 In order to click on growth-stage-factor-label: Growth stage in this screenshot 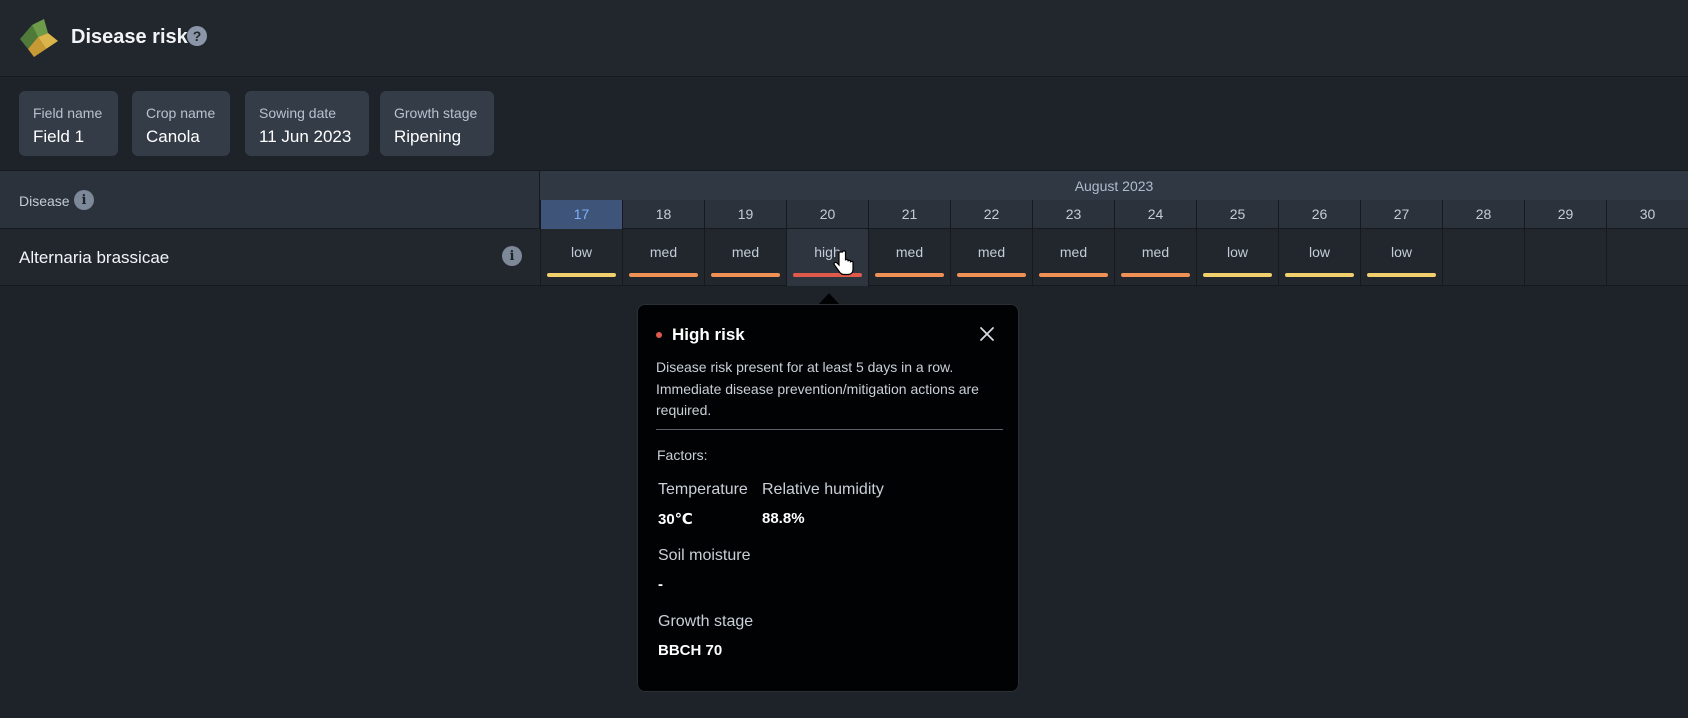, I will do `click(706, 621)`.